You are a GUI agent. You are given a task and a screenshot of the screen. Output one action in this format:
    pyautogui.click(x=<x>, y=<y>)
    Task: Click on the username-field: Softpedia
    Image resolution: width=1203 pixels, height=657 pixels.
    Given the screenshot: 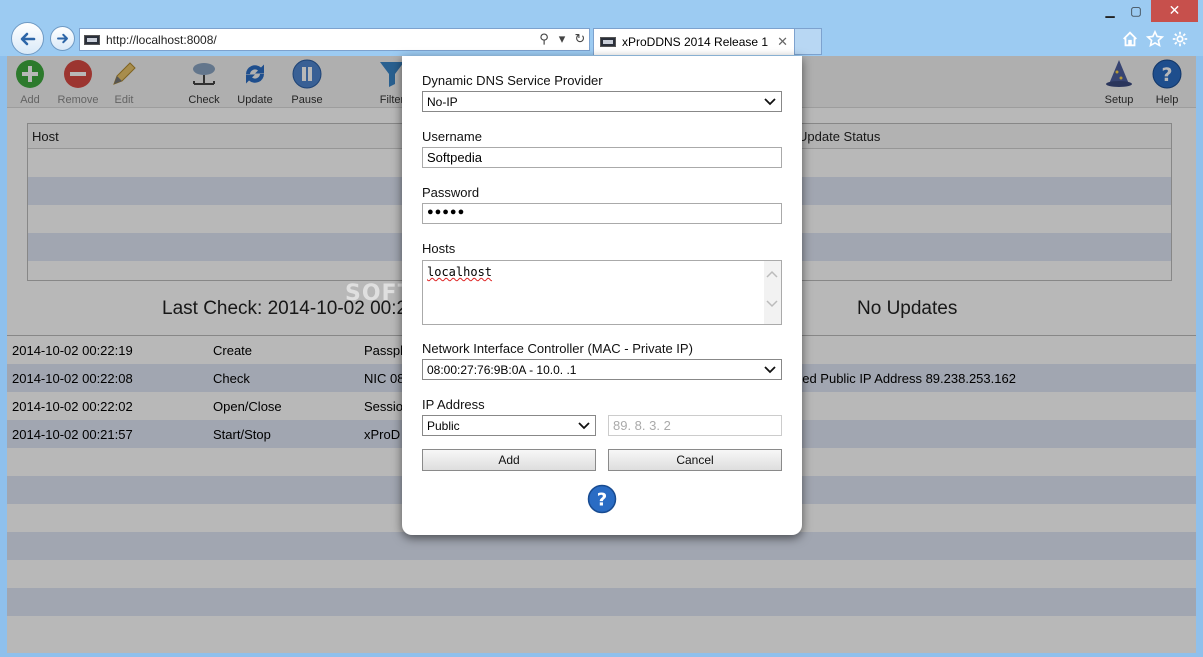 What is the action you would take?
    pyautogui.click(x=602, y=157)
    